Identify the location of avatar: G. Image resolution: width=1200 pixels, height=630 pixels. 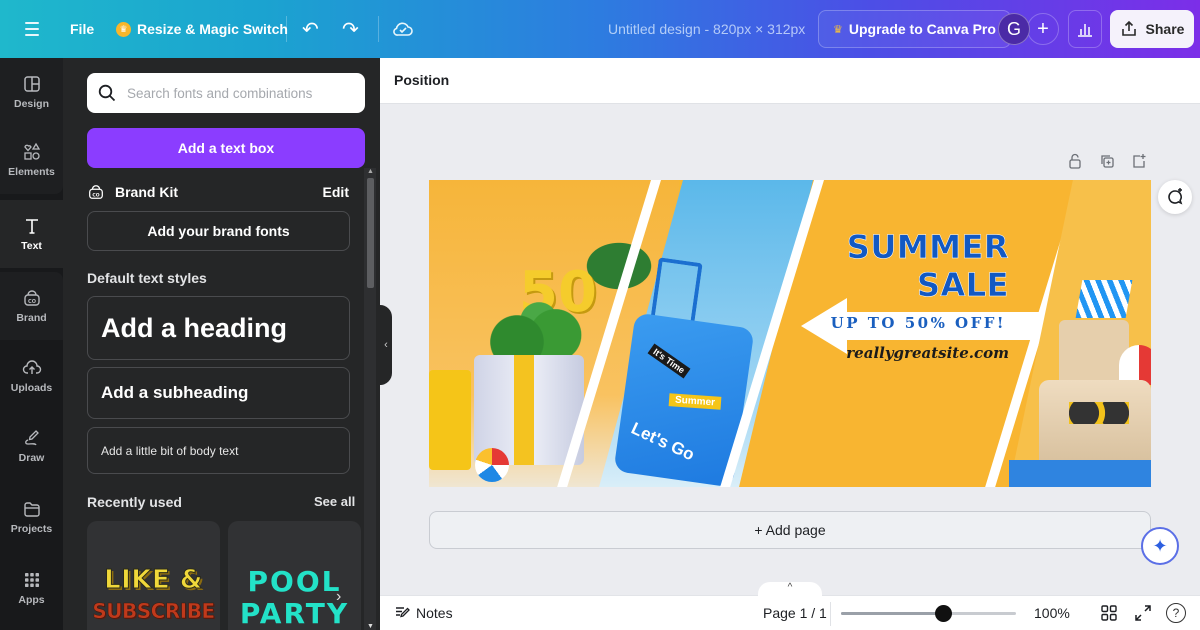
(1014, 29).